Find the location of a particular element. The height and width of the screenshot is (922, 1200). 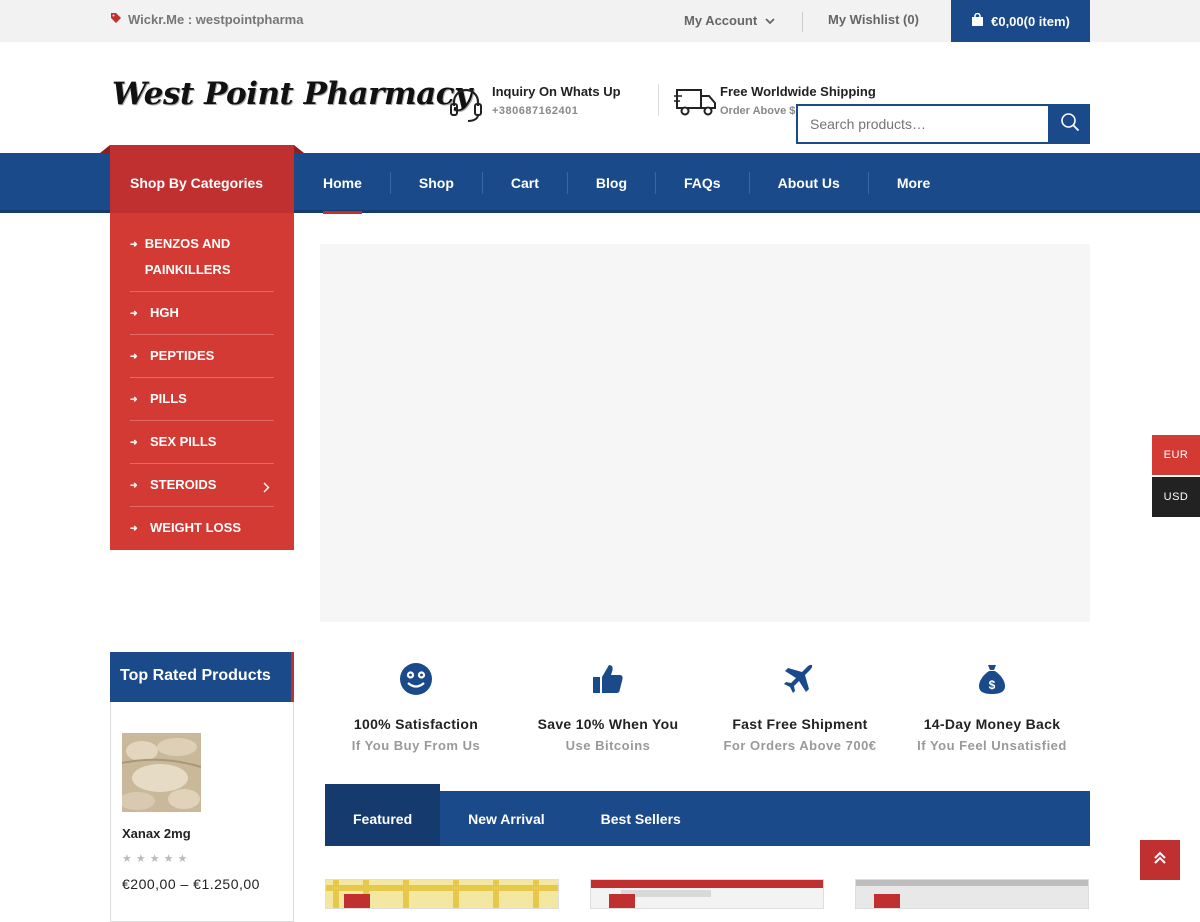

product-thumbnail is located at coordinates (161, 772).